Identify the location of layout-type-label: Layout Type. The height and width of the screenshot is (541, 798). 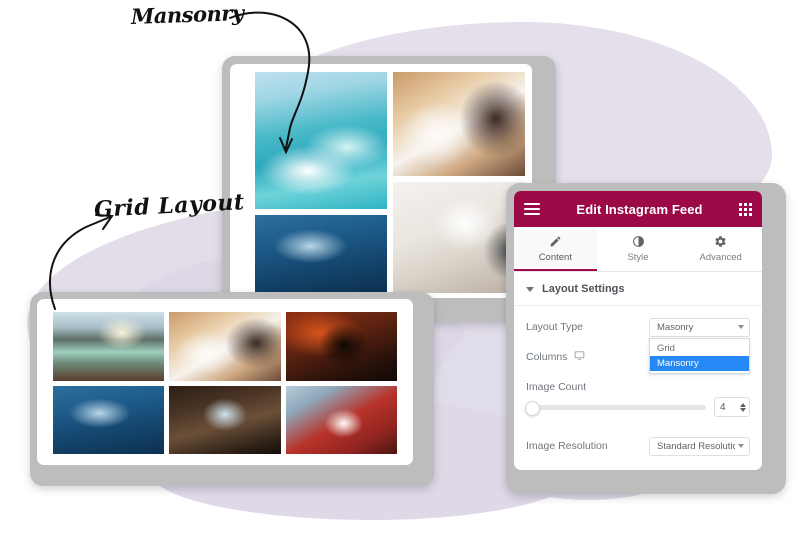
(555, 327).